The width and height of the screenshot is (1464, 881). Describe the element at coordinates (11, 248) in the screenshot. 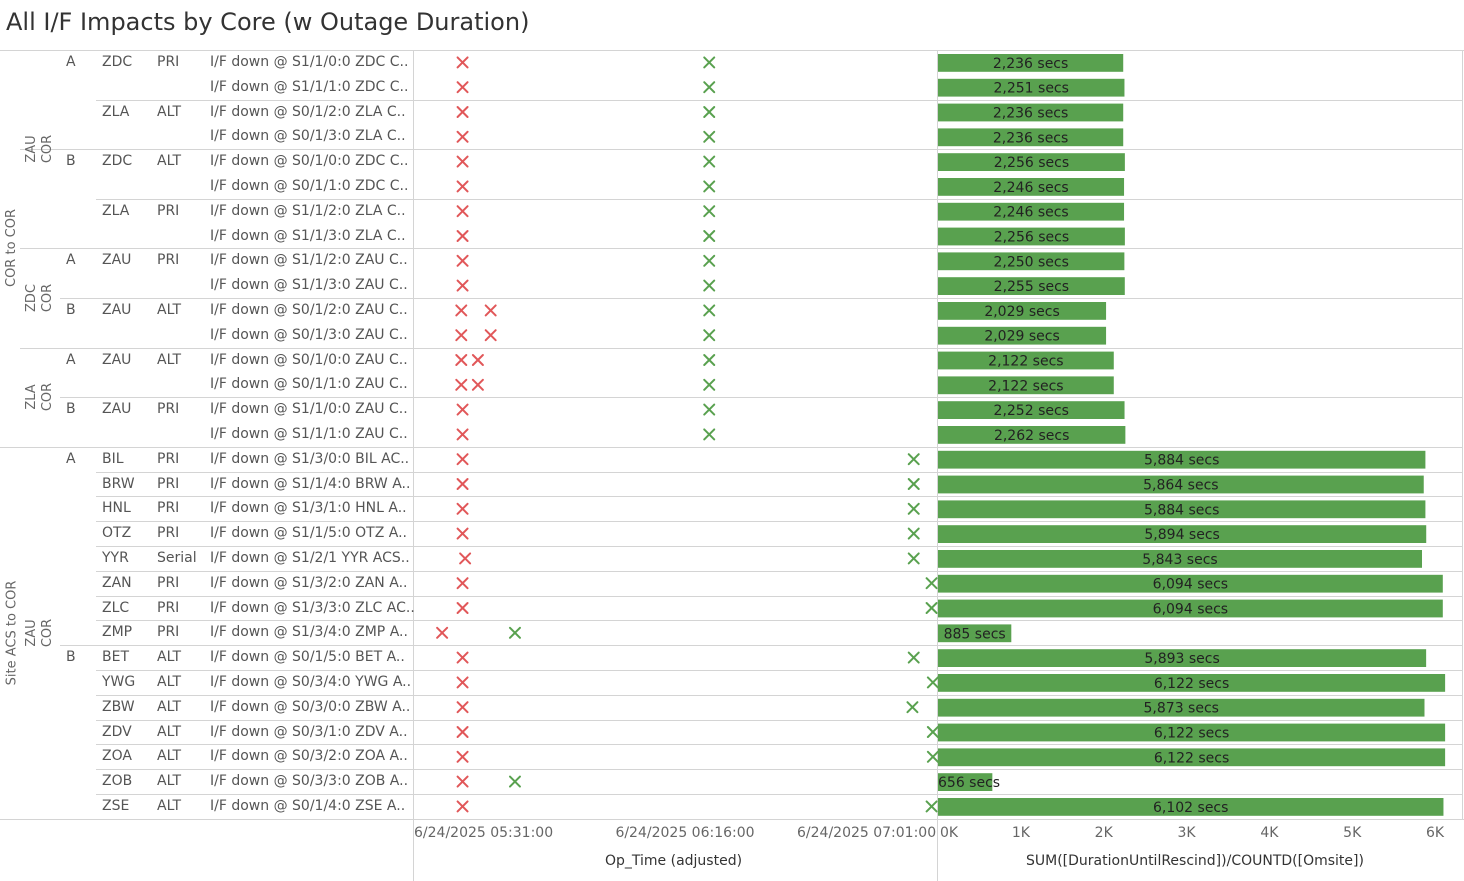

I see `group-label: COR to COR` at that location.